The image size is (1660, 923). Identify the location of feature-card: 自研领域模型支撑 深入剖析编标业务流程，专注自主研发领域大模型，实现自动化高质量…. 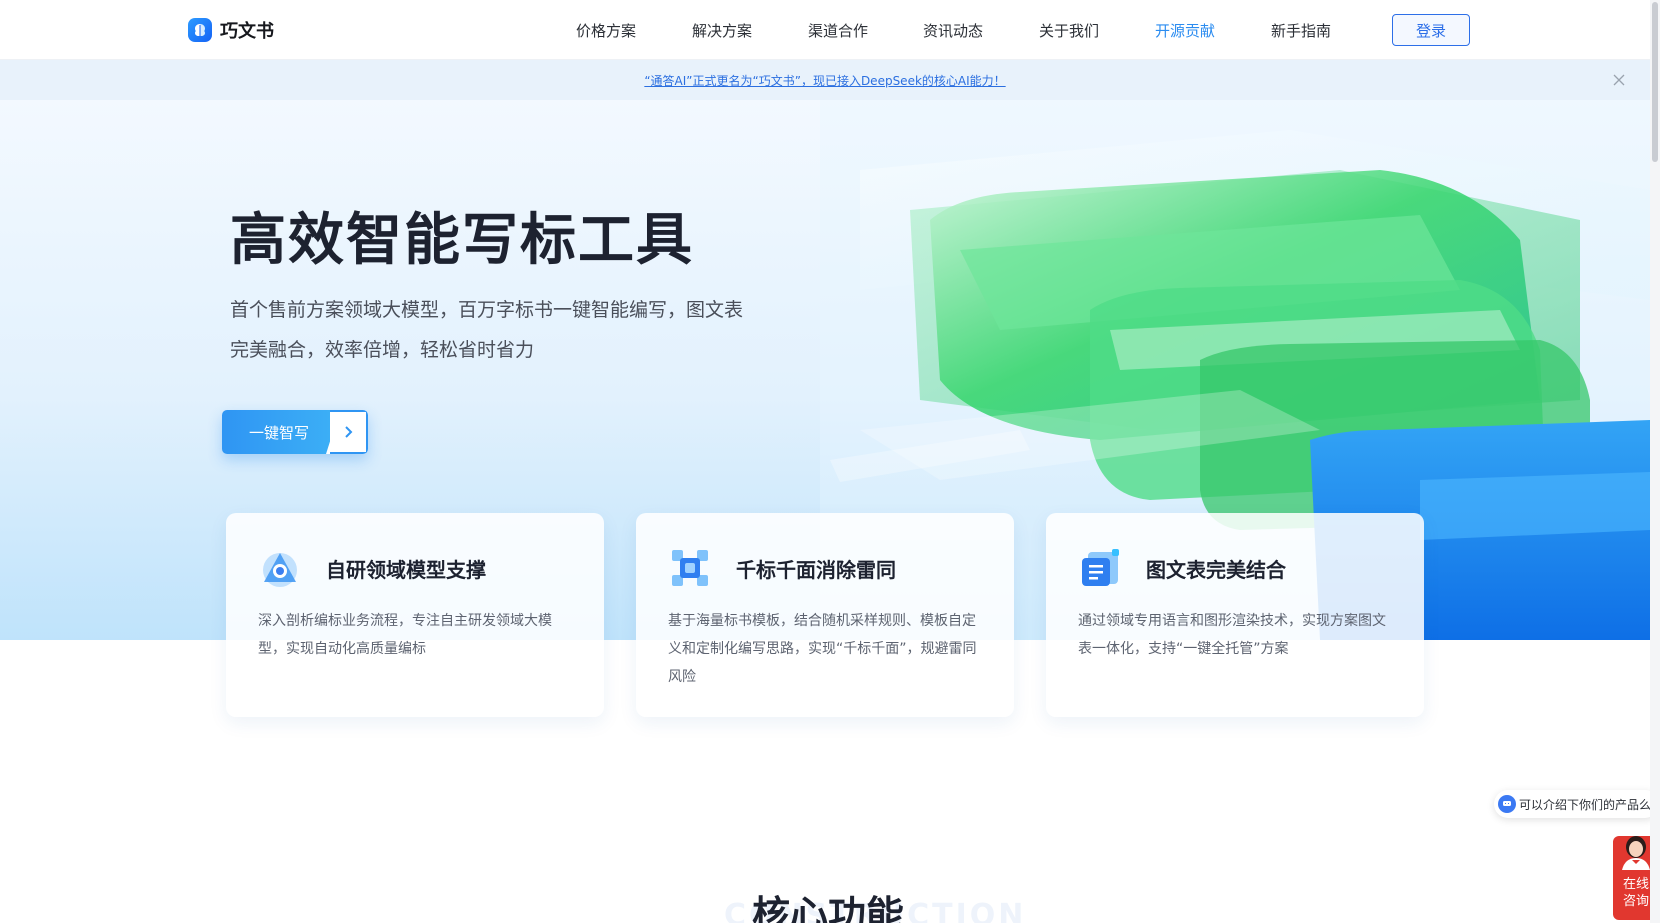
(415, 615).